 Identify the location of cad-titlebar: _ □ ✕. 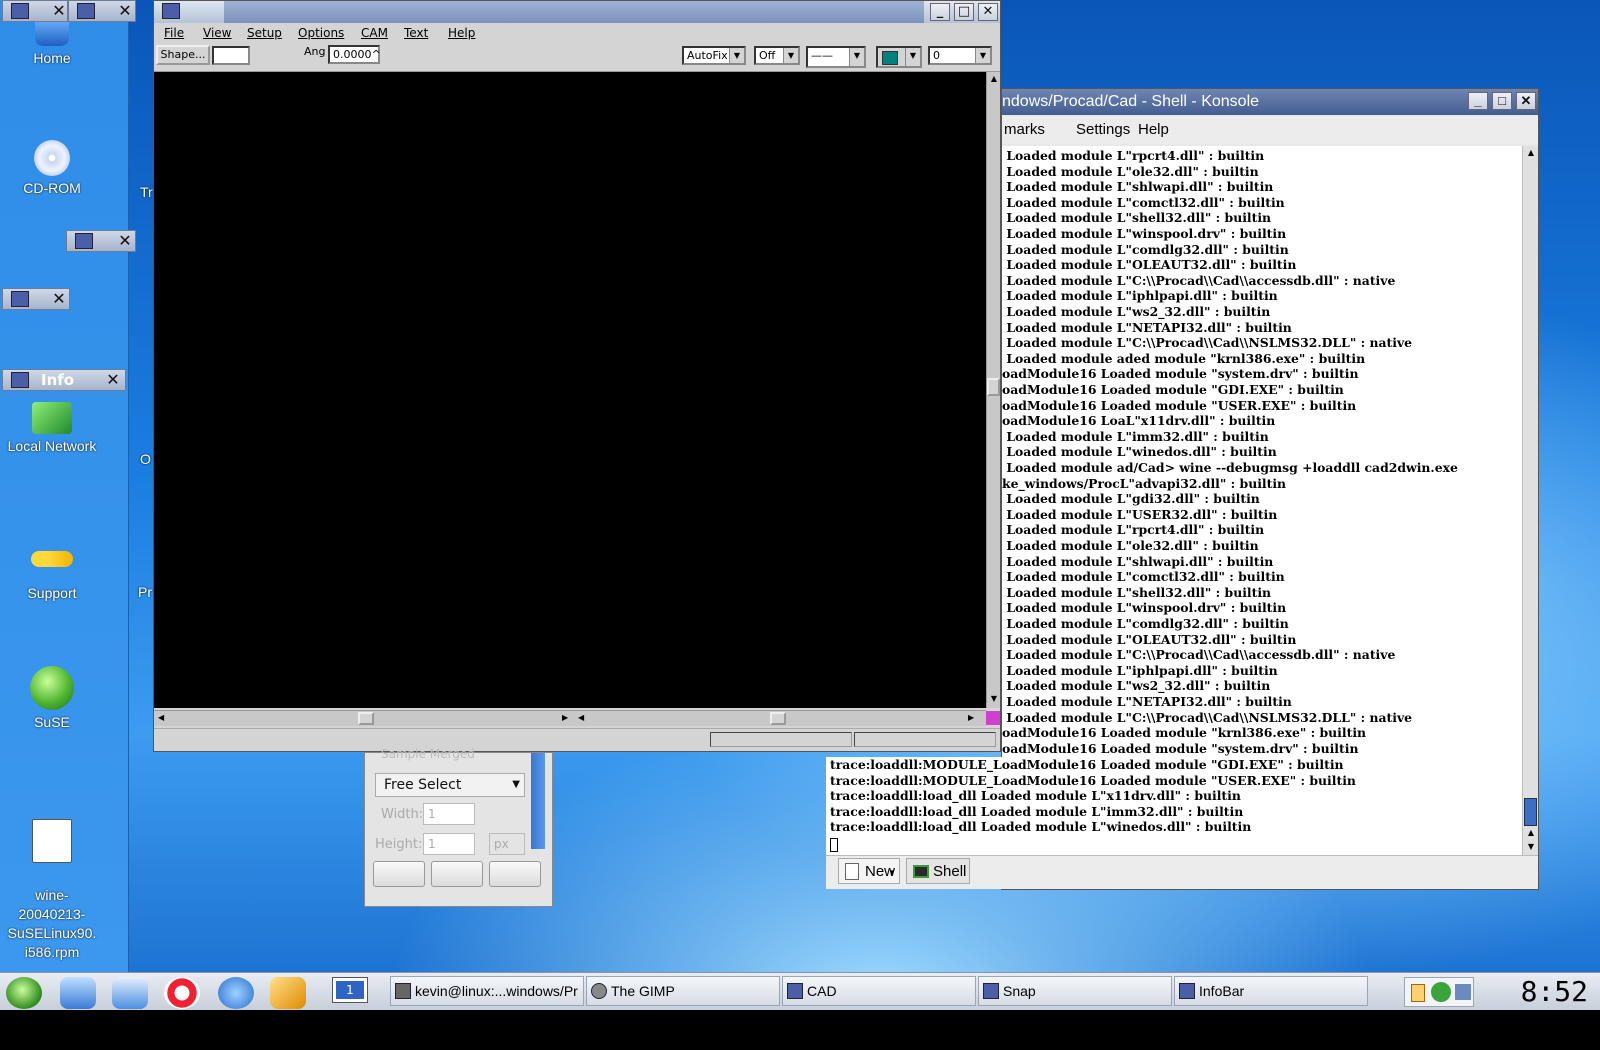
(577, 12).